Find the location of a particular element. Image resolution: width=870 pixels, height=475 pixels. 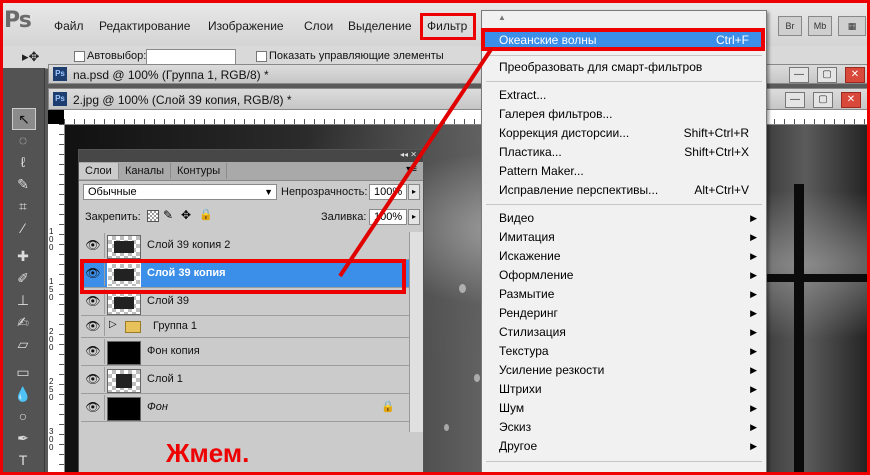

crop-tool-icon: ⌗ is located at coordinates (23, 206).